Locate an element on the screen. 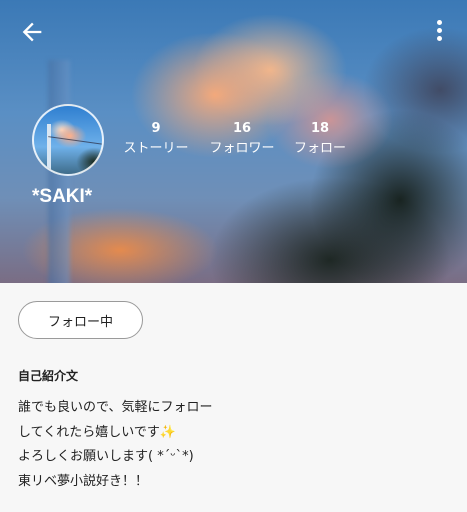 This screenshot has height=512, width=467. bio-line: 誰でも良いので、気軽にフォロー is located at coordinates (115, 407).